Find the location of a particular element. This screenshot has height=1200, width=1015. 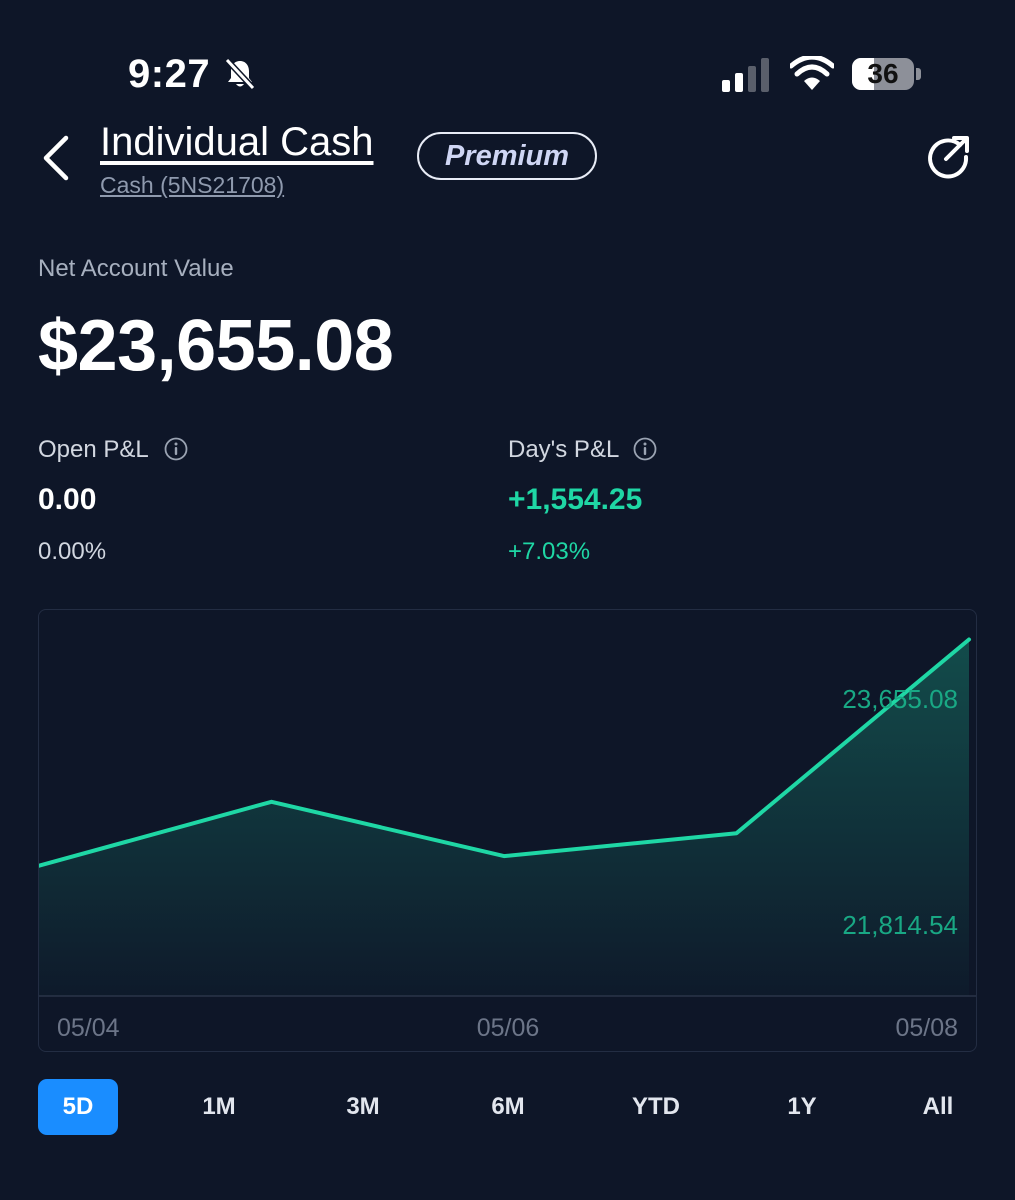

account-title: Individual Cash is located at coordinates (237, 142).